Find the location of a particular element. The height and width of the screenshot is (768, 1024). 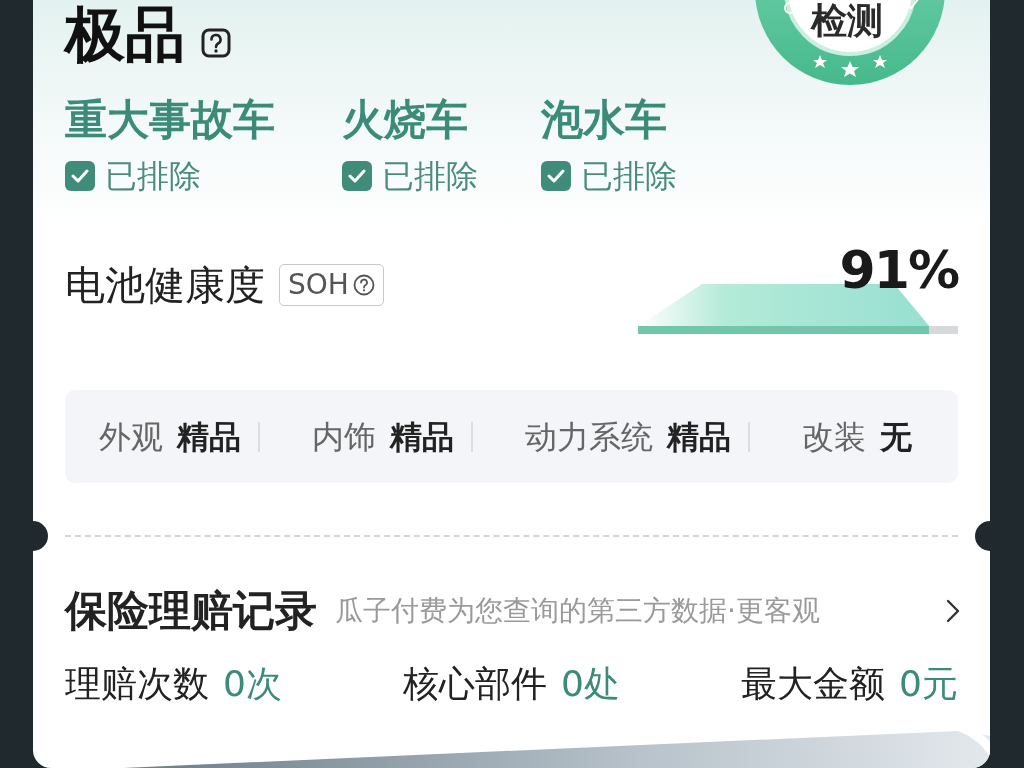

check-item-title: 泡水车 is located at coordinates (604, 120).